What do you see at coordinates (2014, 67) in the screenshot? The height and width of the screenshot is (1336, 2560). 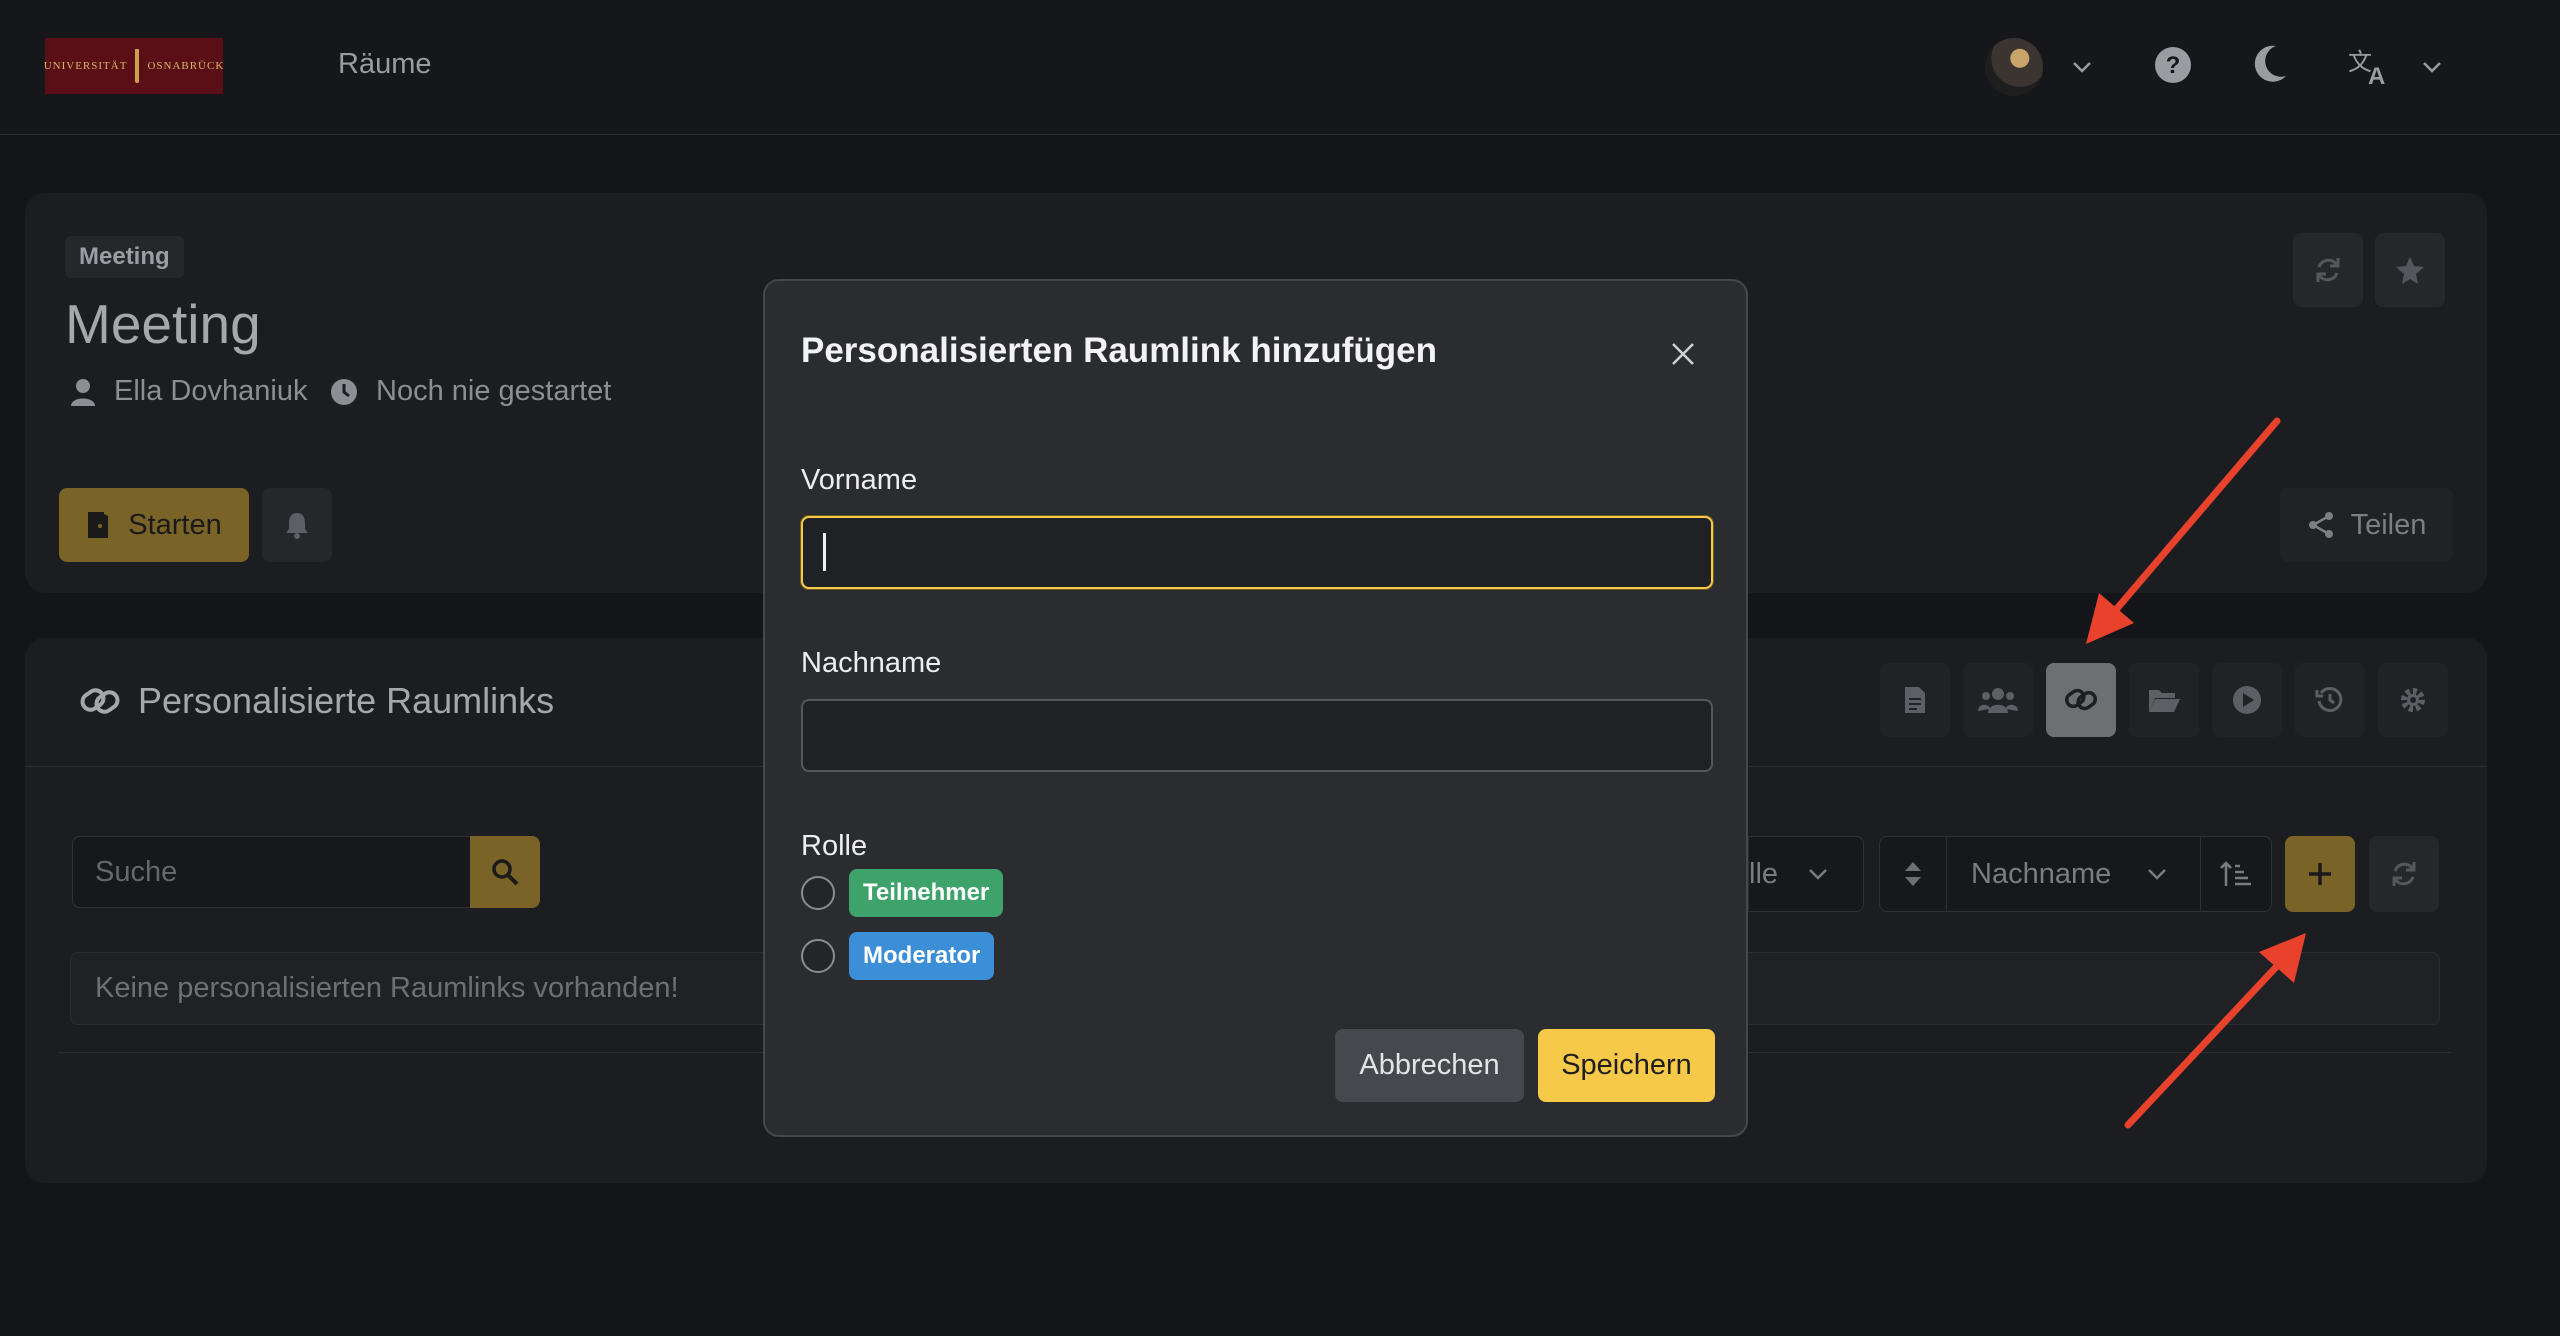 I see `avatar` at bounding box center [2014, 67].